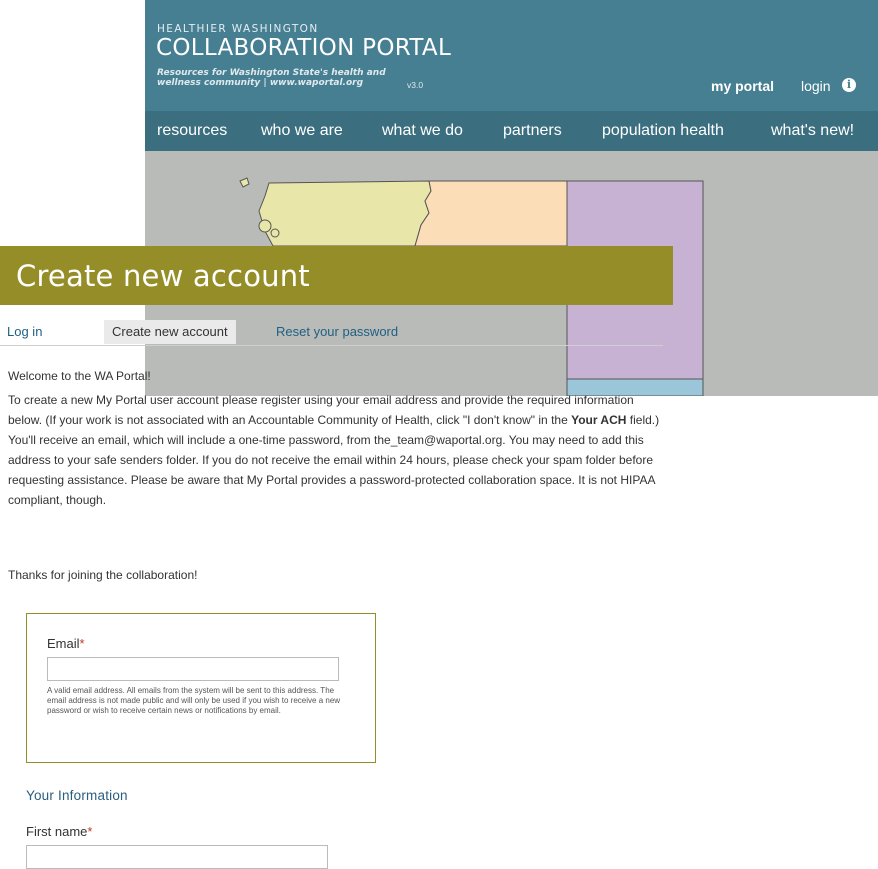 This screenshot has width=878, height=869. I want to click on nav-item-resources: resources, so click(192, 131).